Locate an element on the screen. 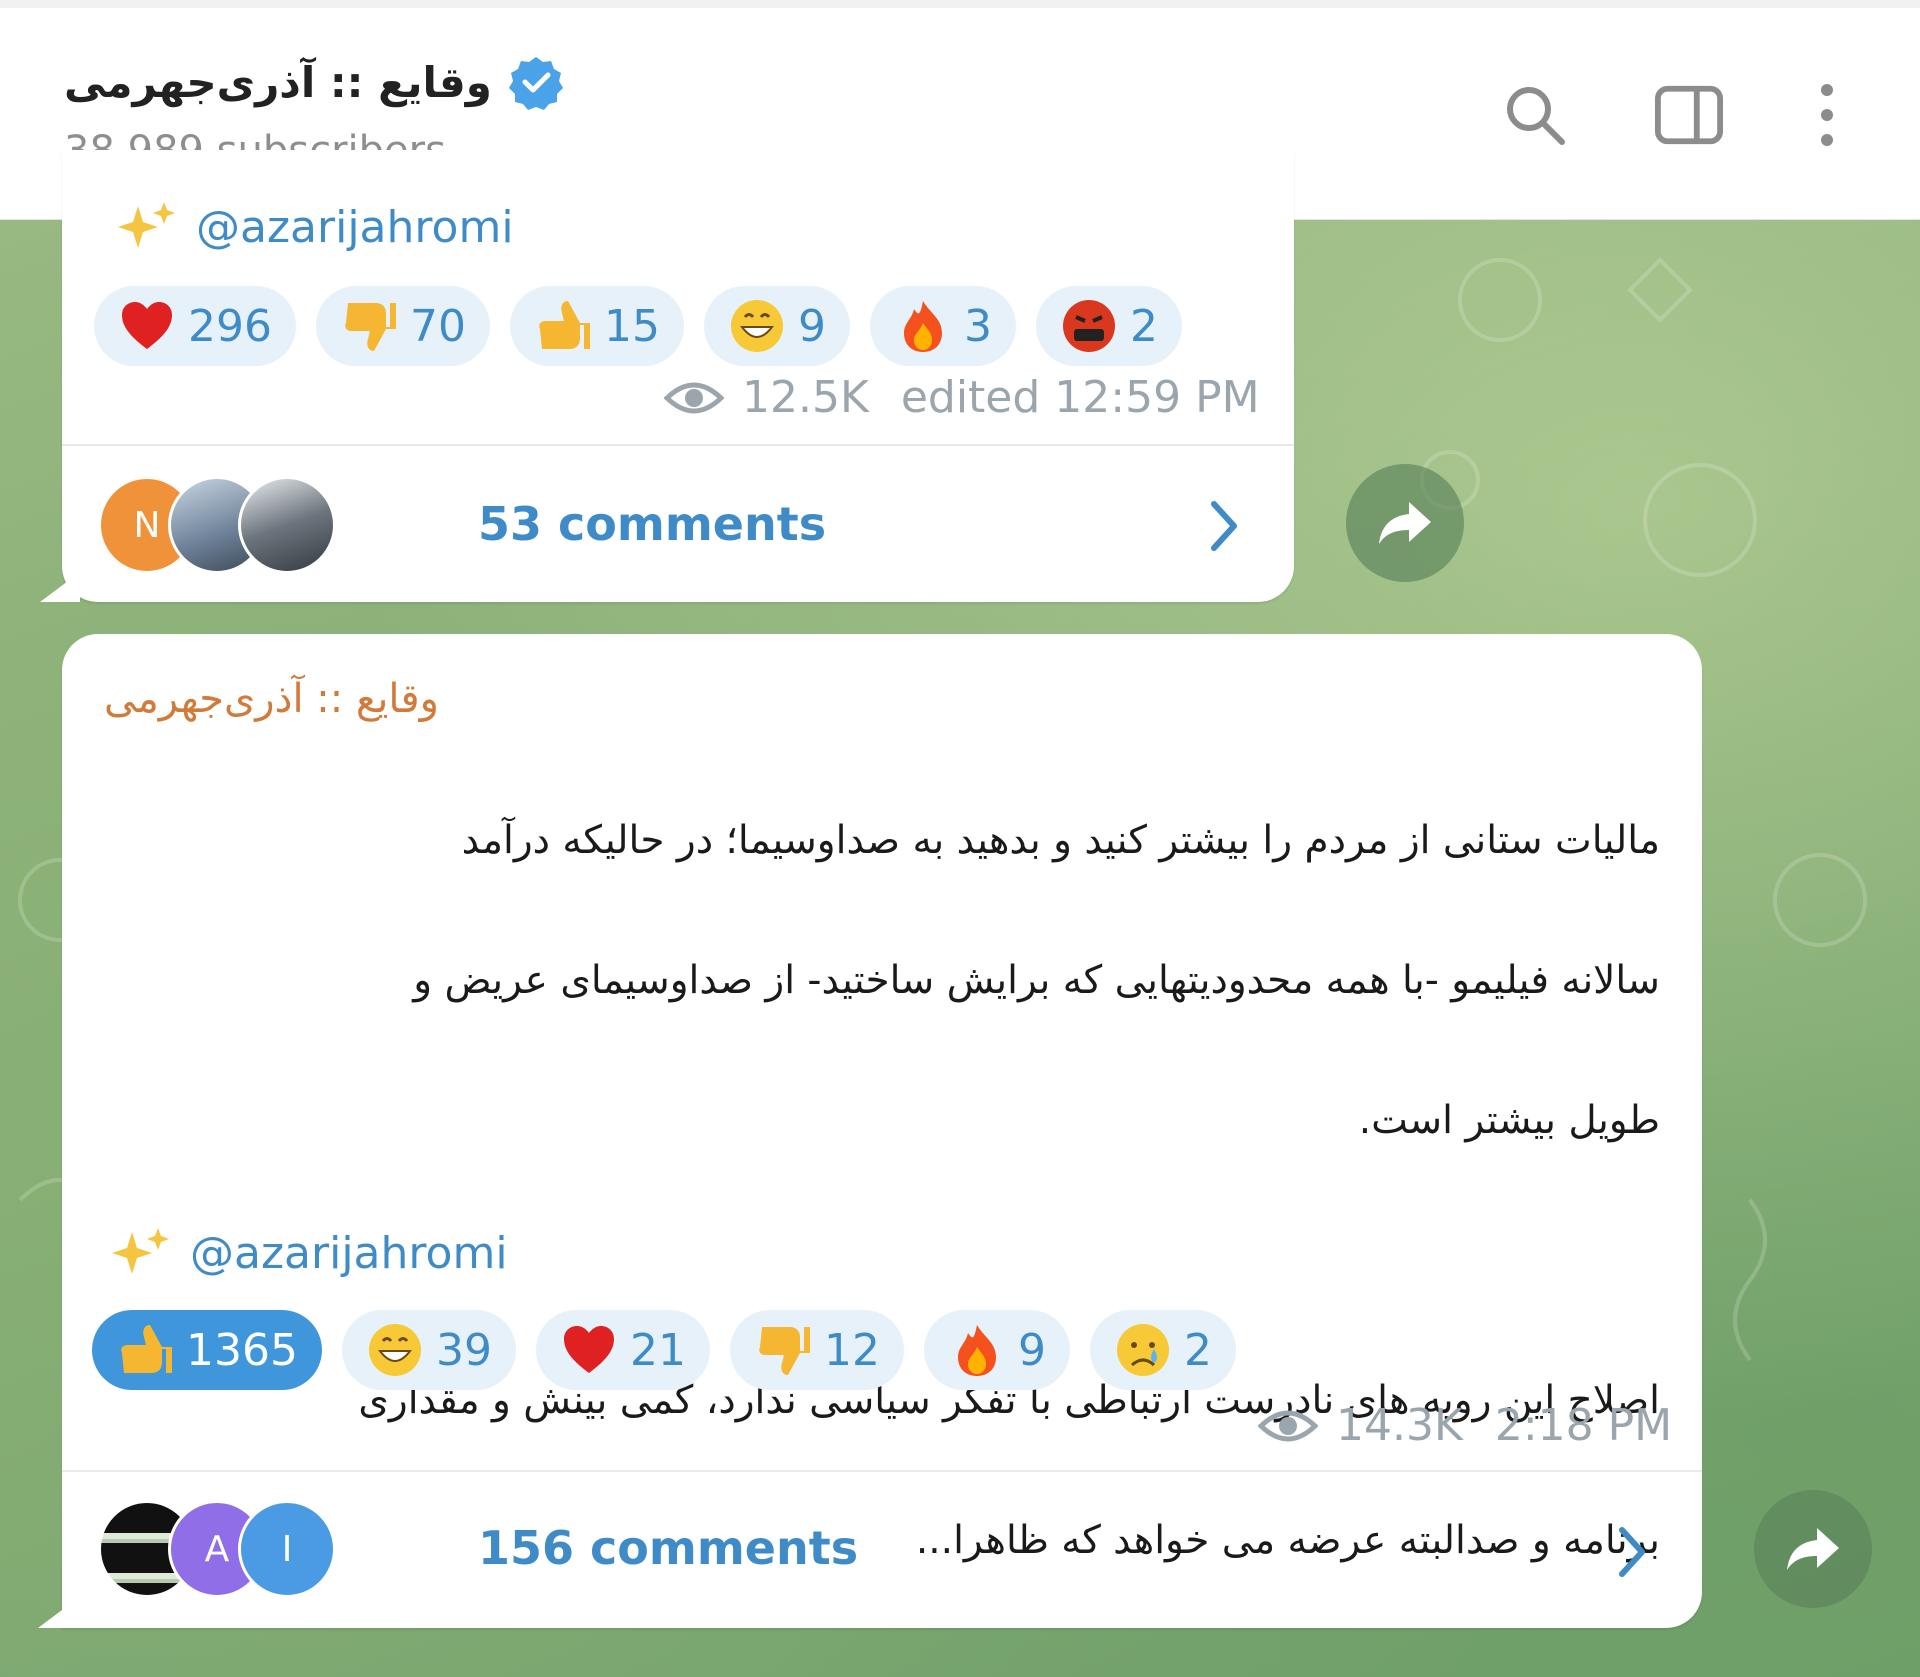 The height and width of the screenshot is (1677, 1920). reaction-heart: 21 is located at coordinates (622, 1350).